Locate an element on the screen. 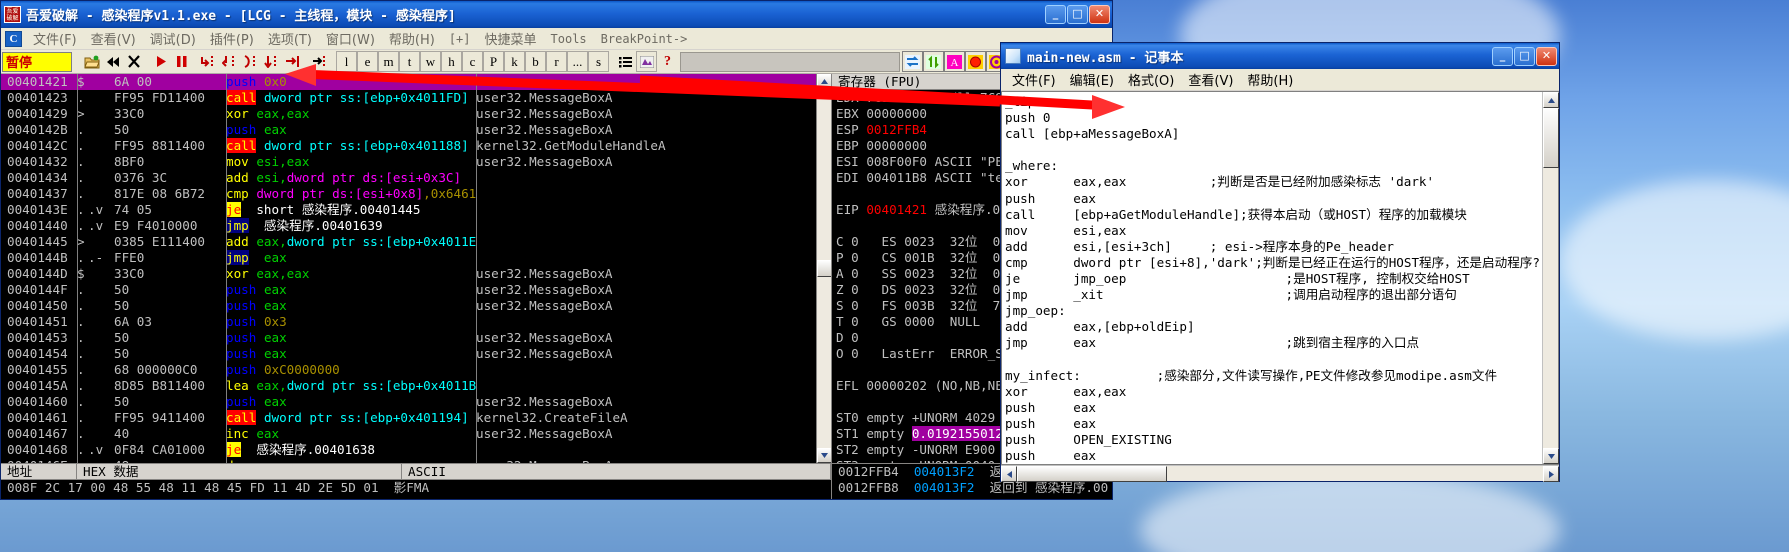 This screenshot has height=552, width=1789. disasm-row: 00401453. 50 push eax user32.MessageBoxA is located at coordinates (408, 338).